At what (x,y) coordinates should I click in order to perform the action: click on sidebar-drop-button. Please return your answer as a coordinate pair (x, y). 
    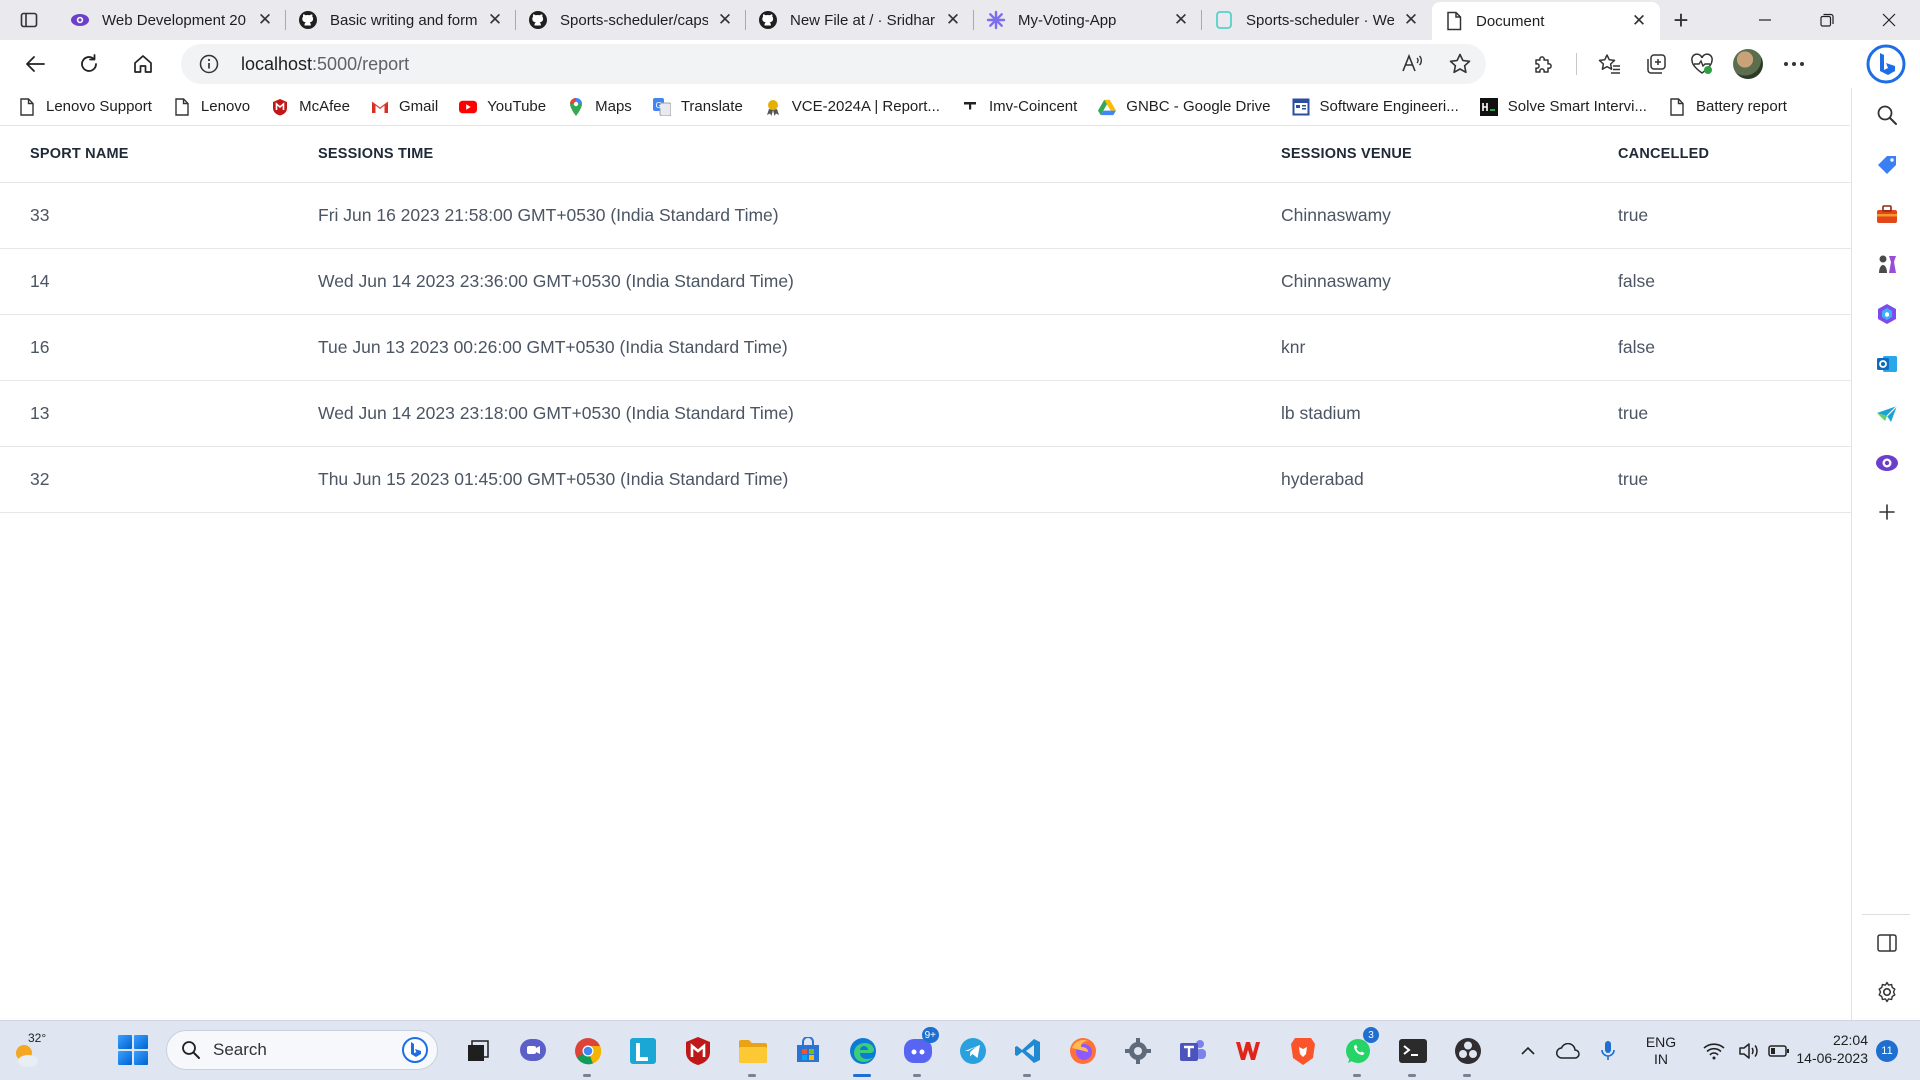
    Looking at the image, I should click on (1887, 414).